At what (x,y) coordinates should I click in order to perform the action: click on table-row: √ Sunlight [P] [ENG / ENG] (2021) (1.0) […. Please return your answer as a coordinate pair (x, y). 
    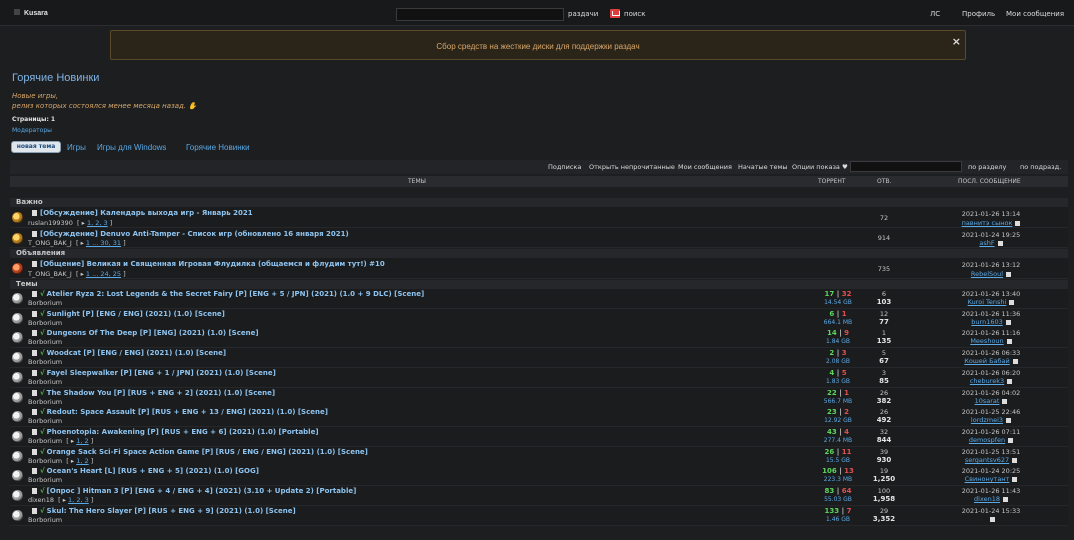
    Looking at the image, I should click on (539, 319).